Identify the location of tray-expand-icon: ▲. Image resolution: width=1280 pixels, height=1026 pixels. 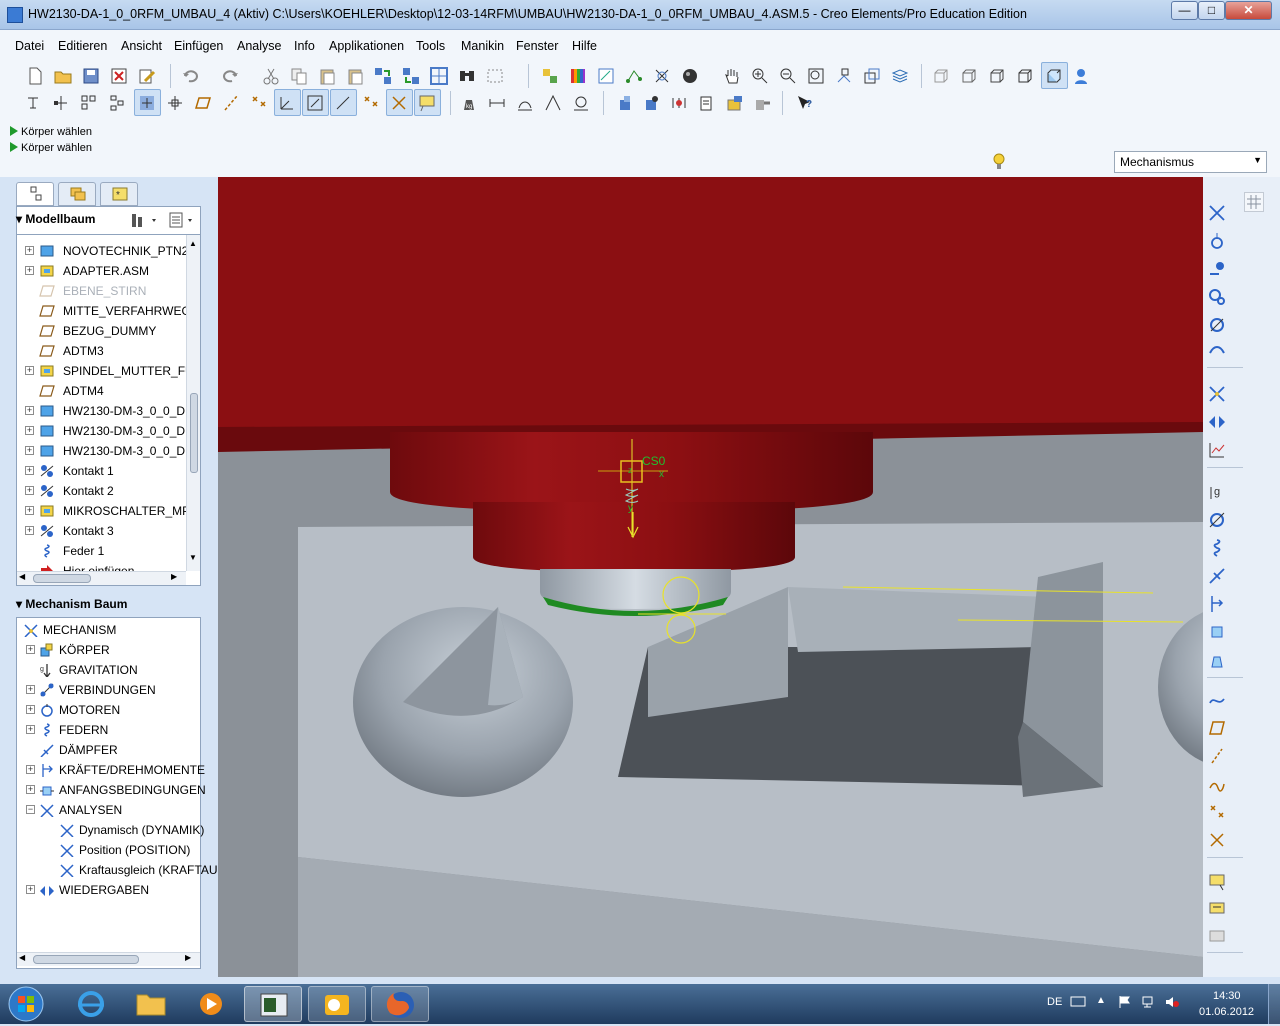
(1101, 1000).